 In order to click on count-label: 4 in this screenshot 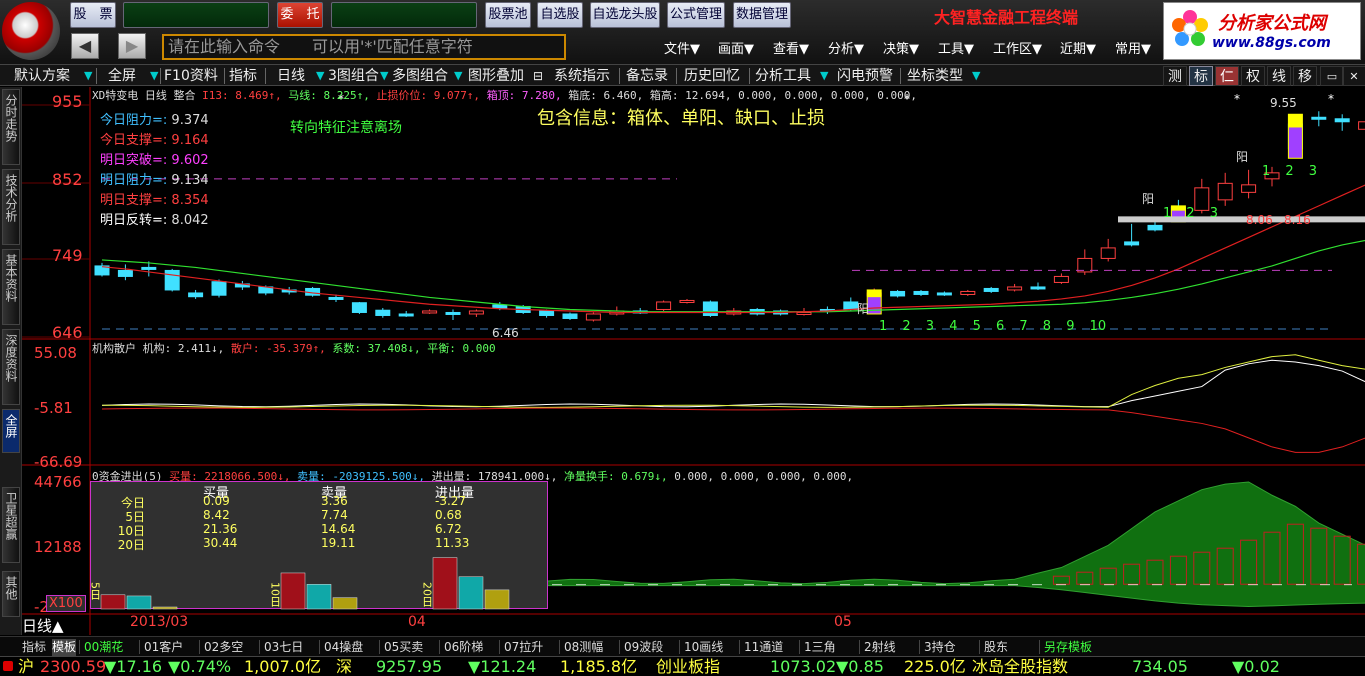, I will do `click(953, 326)`.